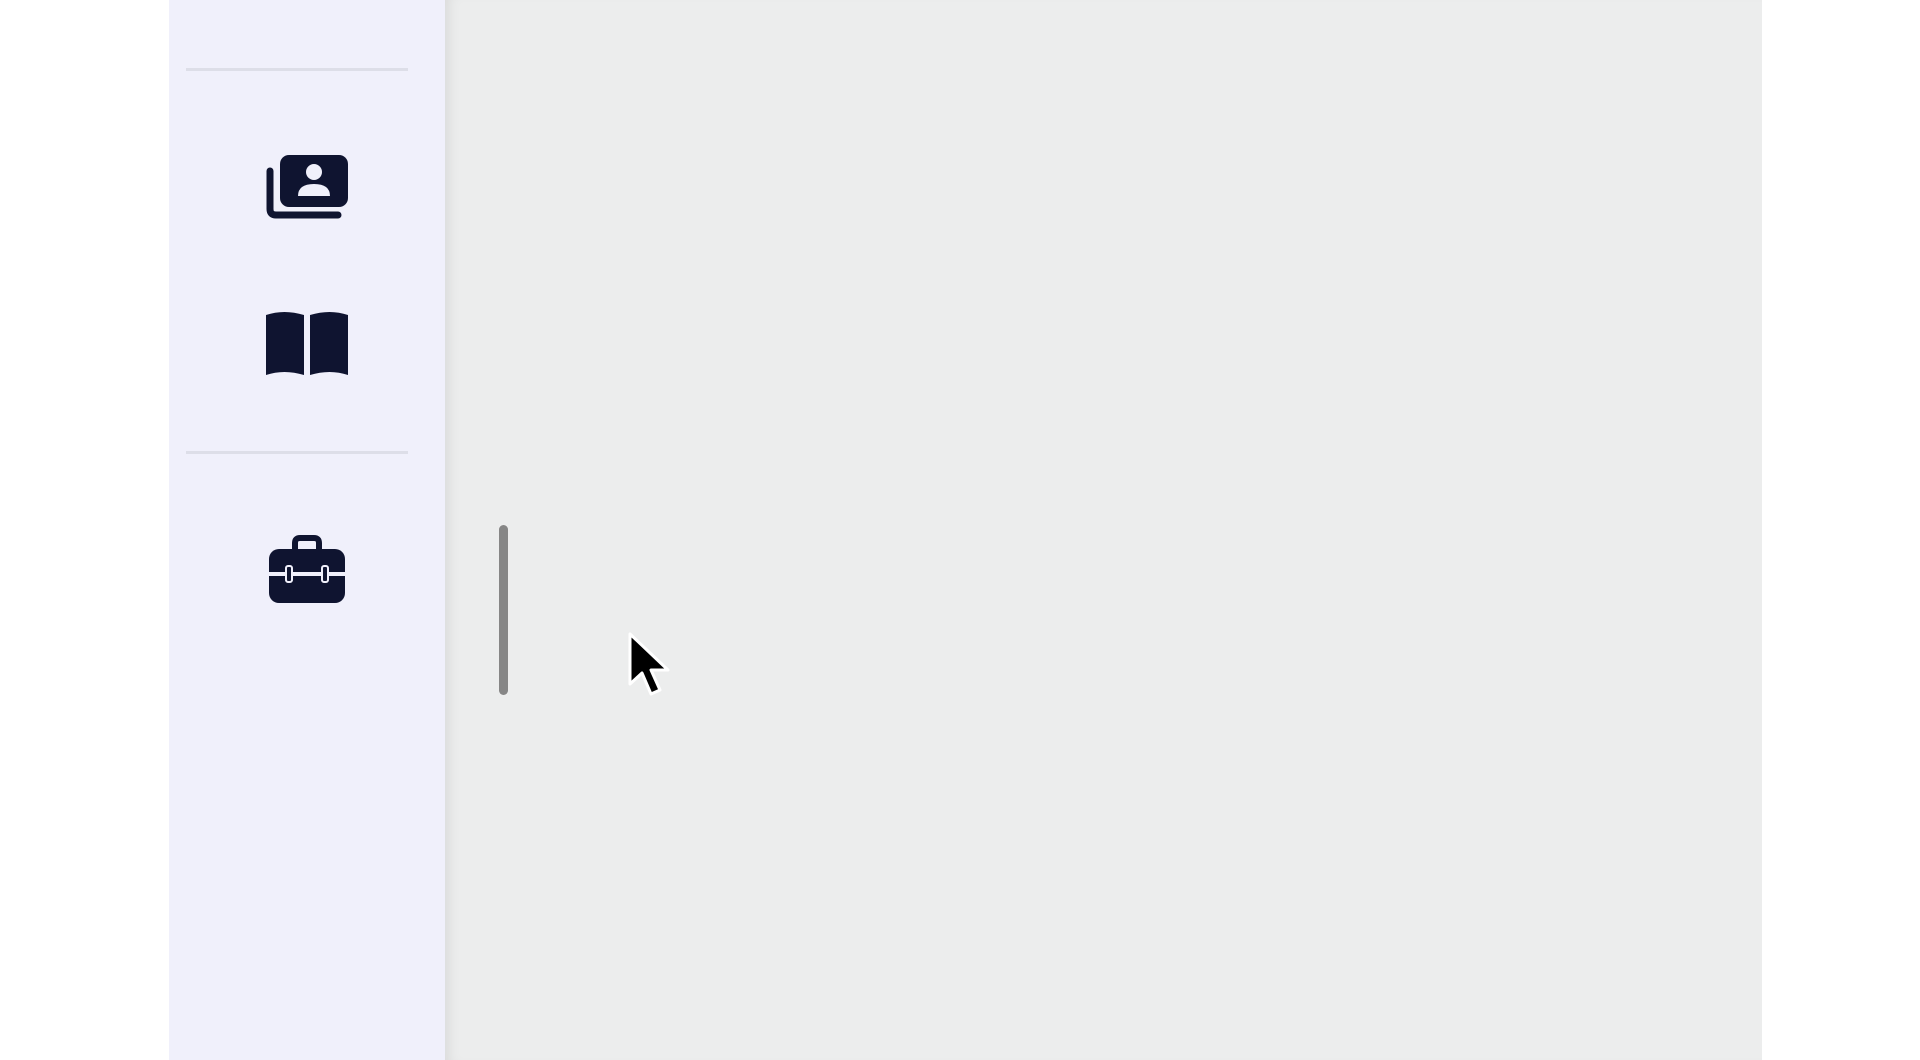  I want to click on sidebar-item-library, so click(307, 343).